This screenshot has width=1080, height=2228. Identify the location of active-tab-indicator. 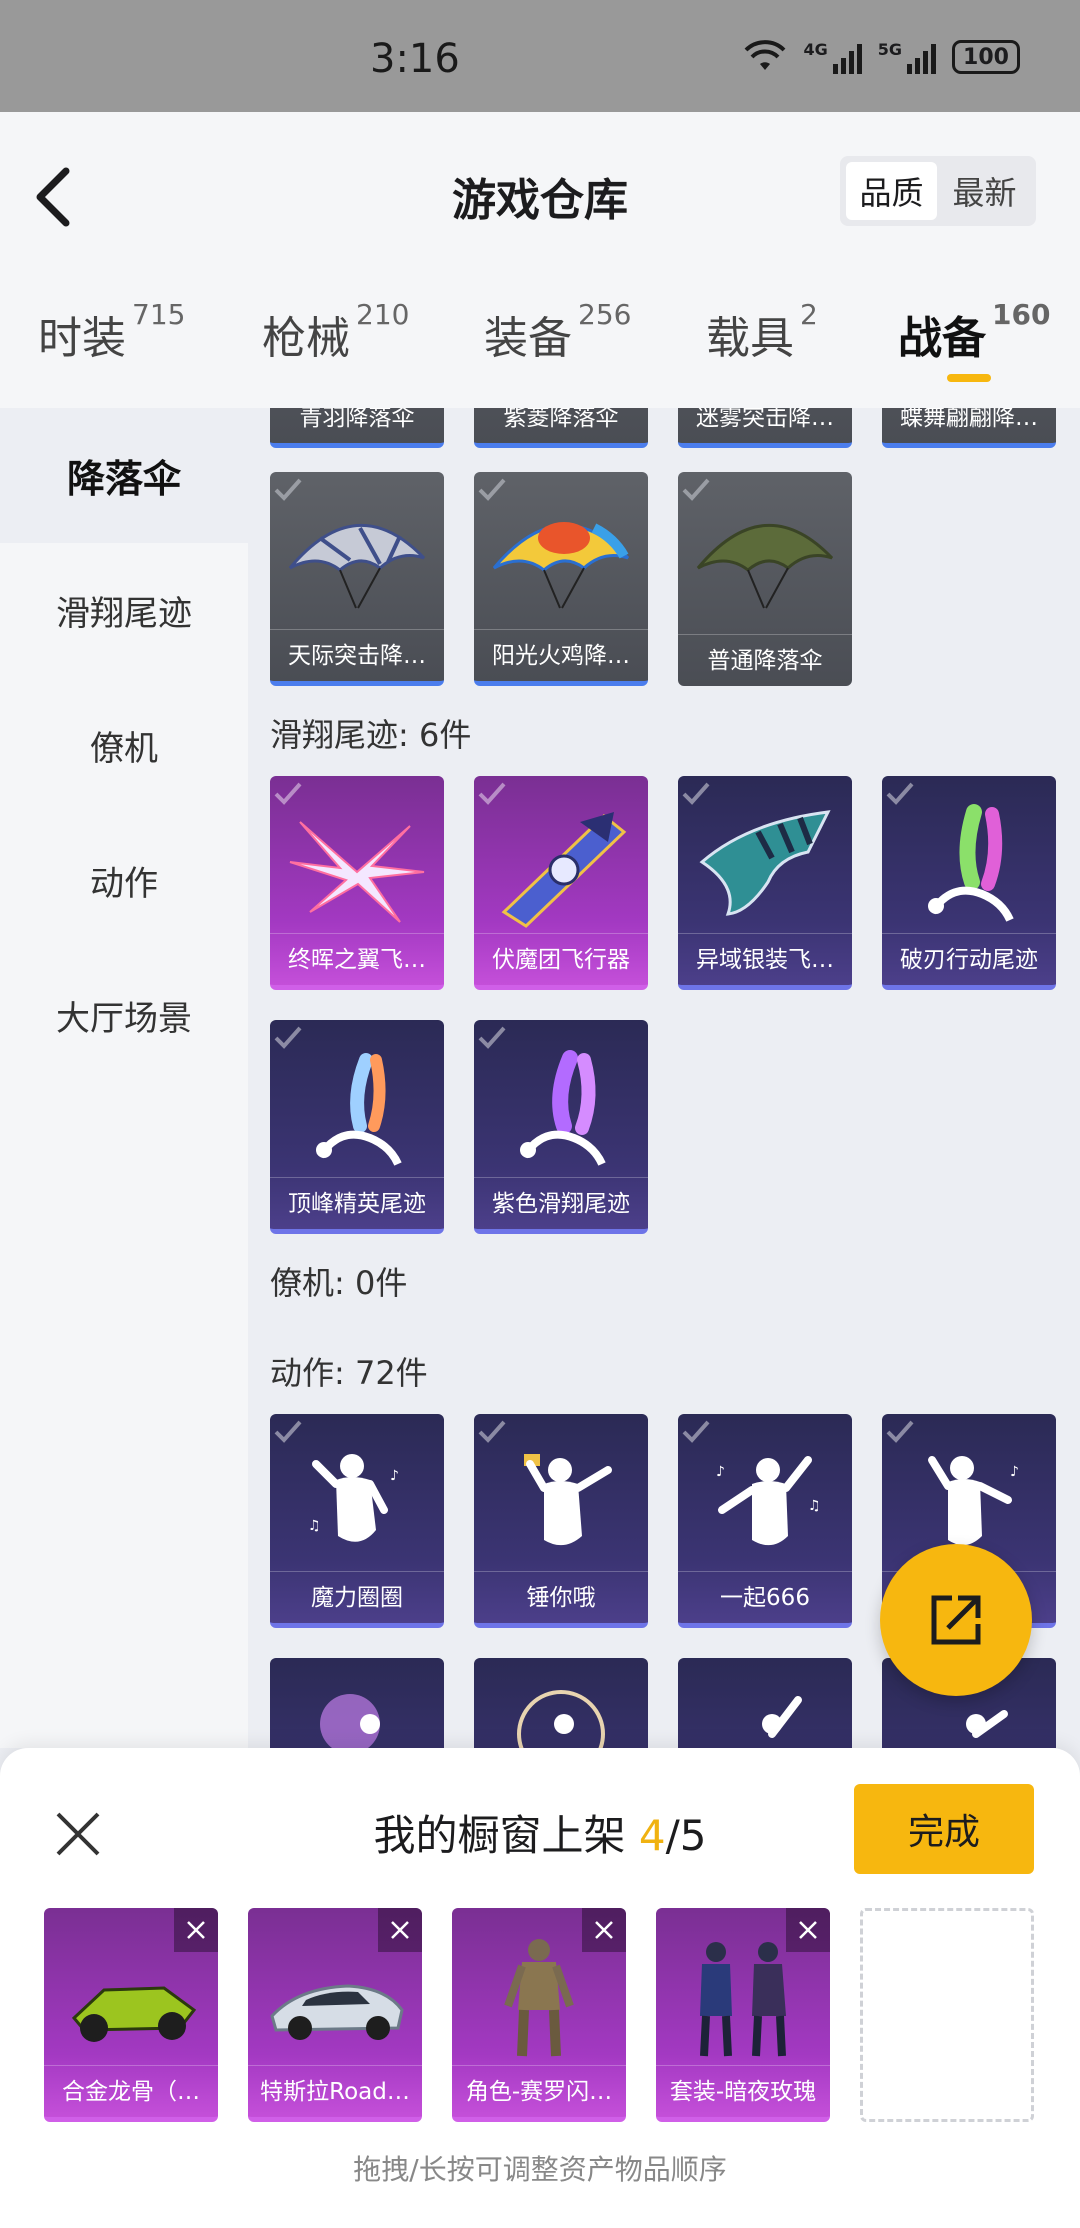
(969, 378).